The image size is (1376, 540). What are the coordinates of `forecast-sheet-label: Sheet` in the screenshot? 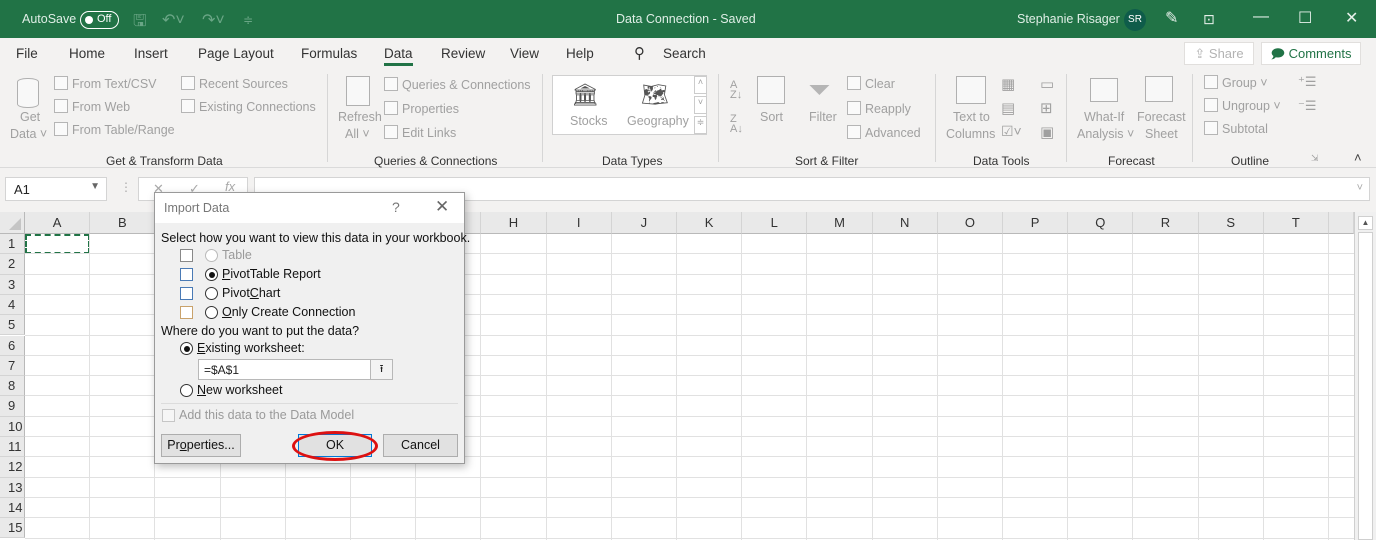 It's located at (1161, 134).